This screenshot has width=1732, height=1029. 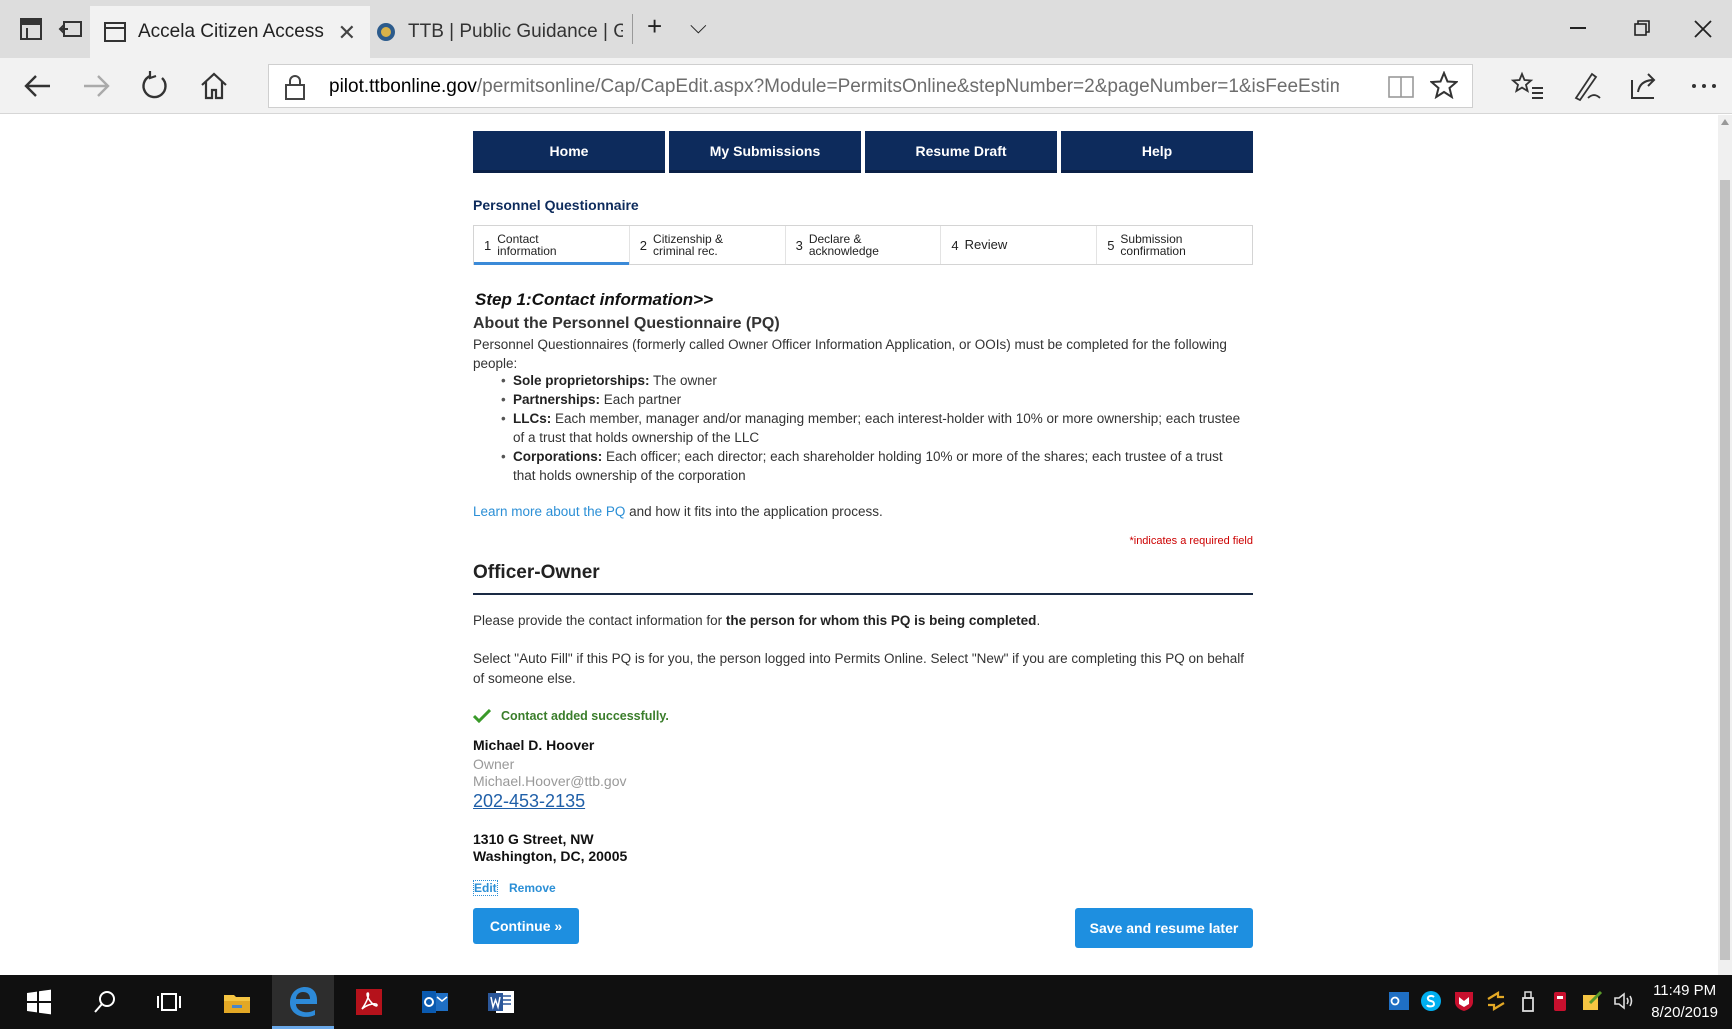 I want to click on step-heading: Step 1:Contact information>>, so click(x=594, y=299).